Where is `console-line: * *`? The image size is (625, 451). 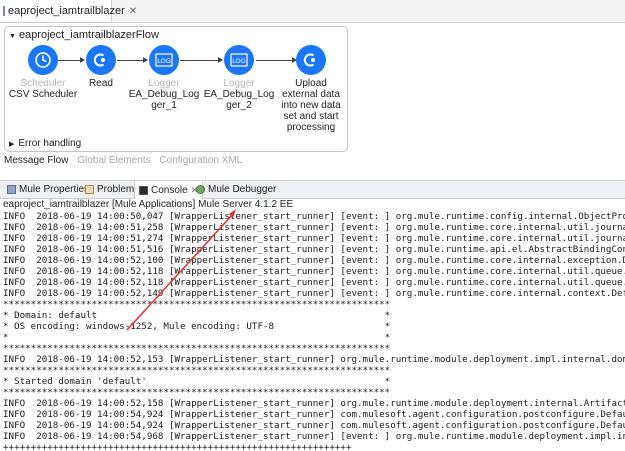
console-line: * * is located at coordinates (197, 337).